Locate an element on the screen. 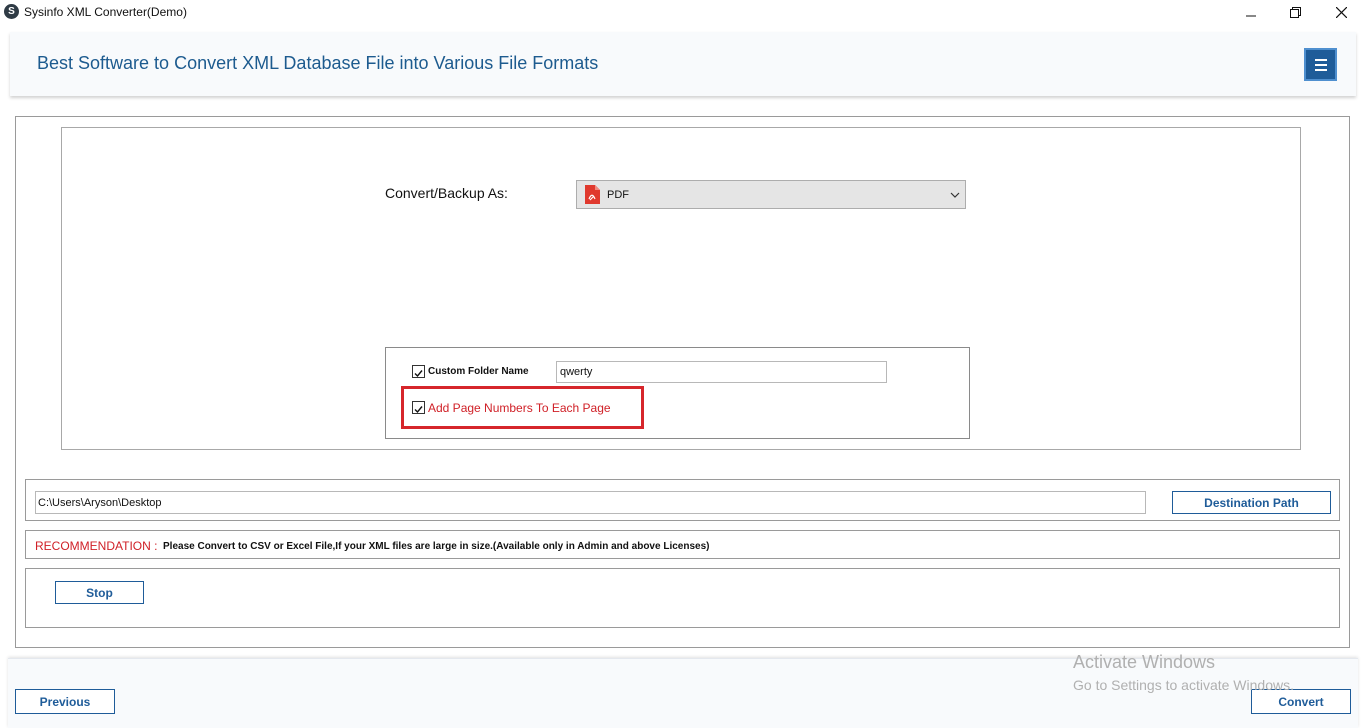 Image resolution: width=1366 pixels, height=728 pixels. custom-folder-input is located at coordinates (721, 372).